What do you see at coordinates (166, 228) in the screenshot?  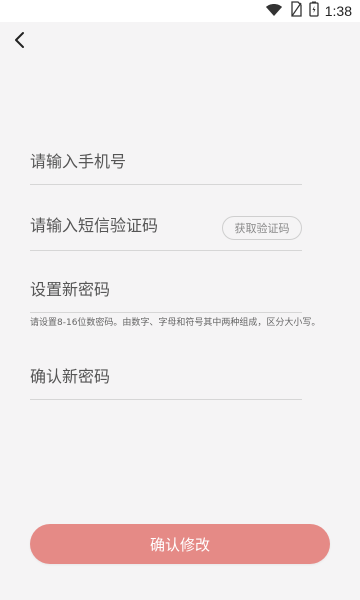 I see `sms-code-field: 请输入短信验证码 获取验证码` at bounding box center [166, 228].